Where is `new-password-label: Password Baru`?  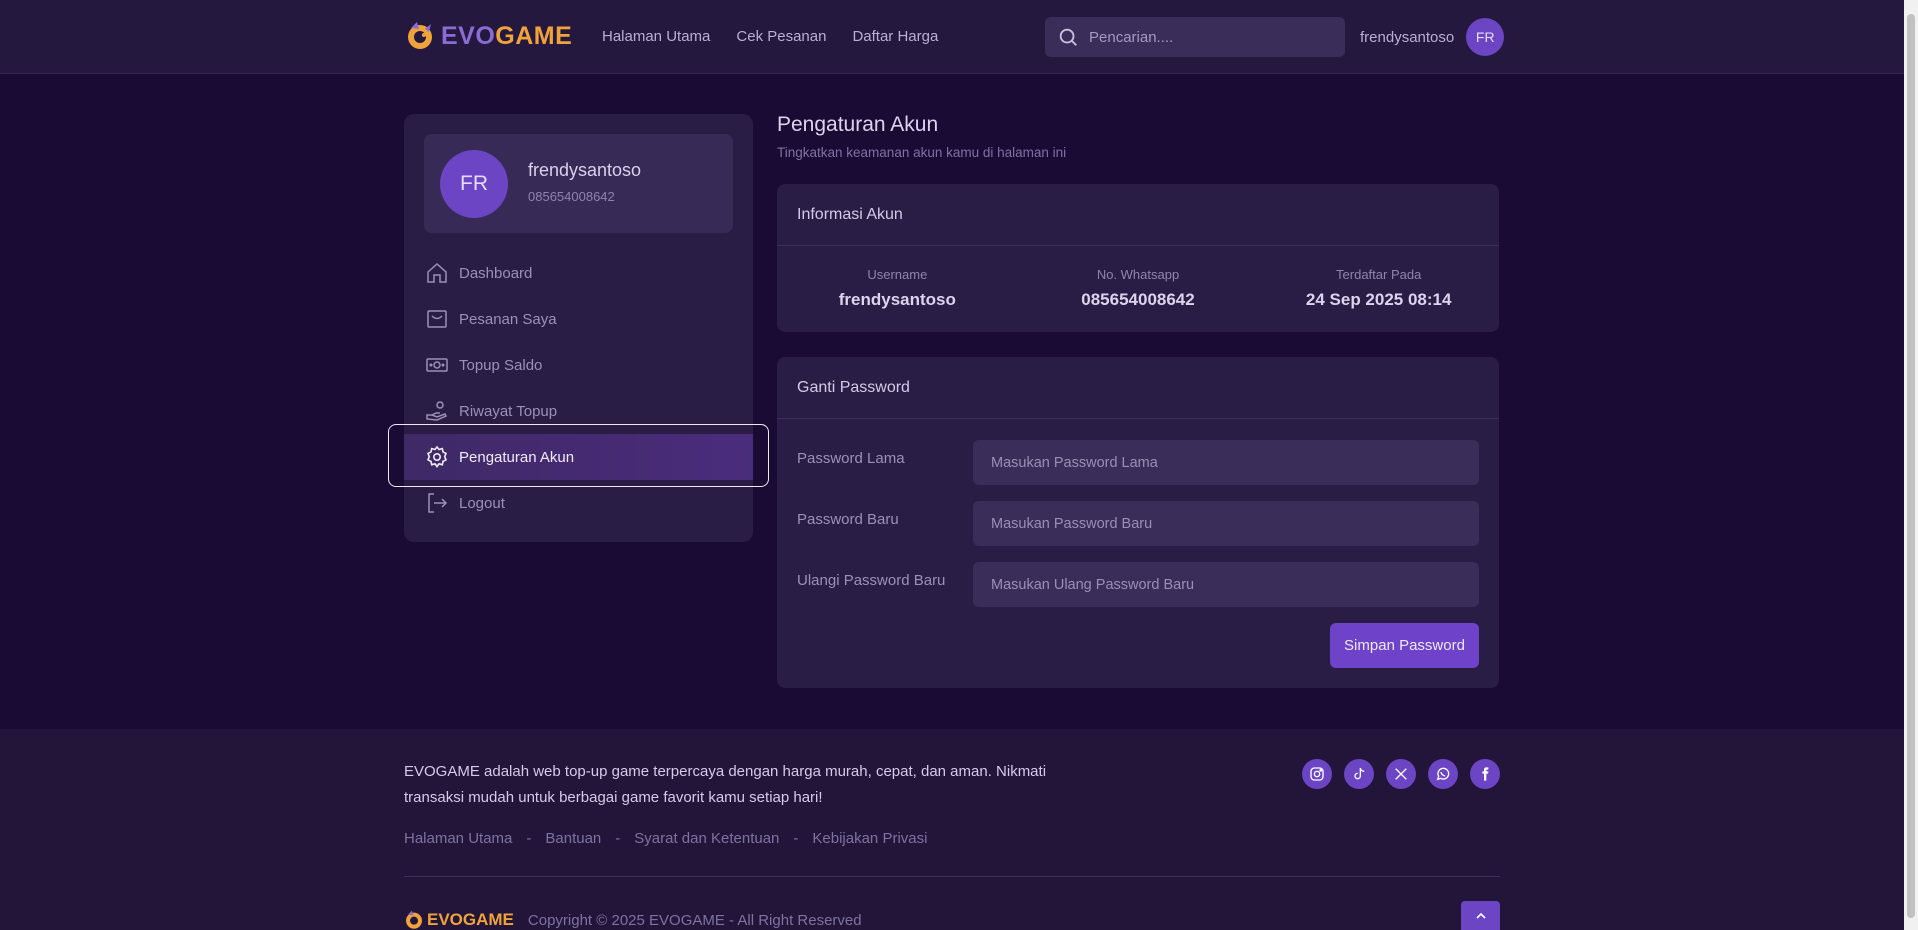 new-password-label: Password Baru is located at coordinates (848, 519).